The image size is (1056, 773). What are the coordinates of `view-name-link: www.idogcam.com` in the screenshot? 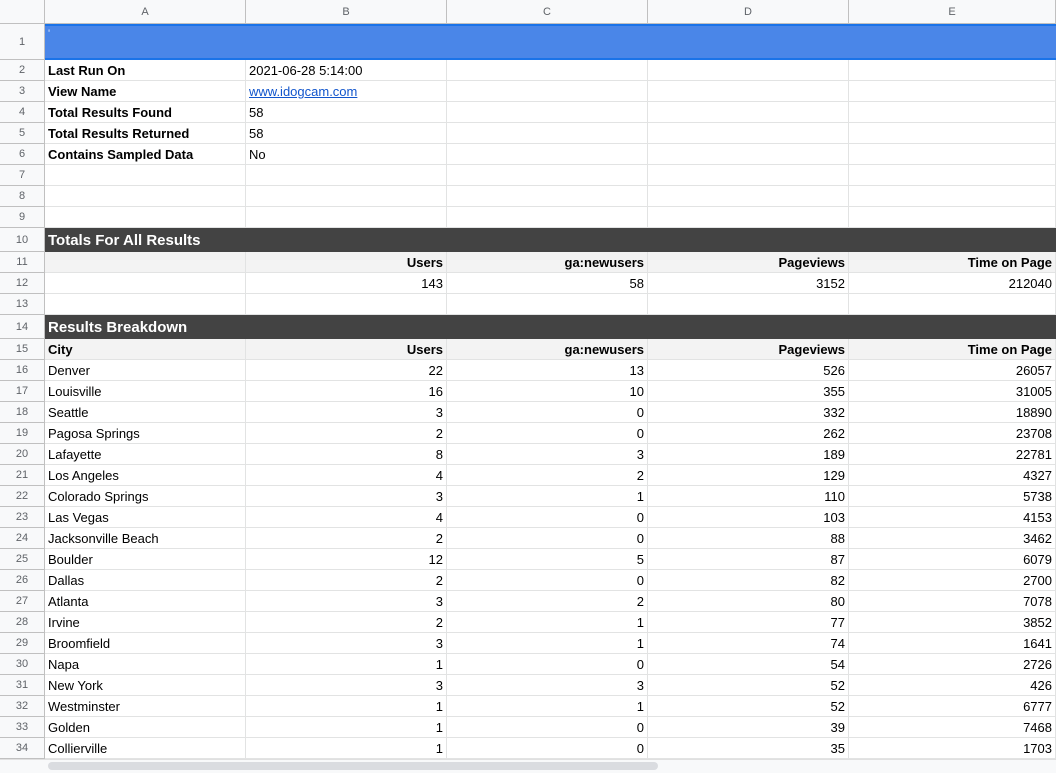 It's located at (346, 91).